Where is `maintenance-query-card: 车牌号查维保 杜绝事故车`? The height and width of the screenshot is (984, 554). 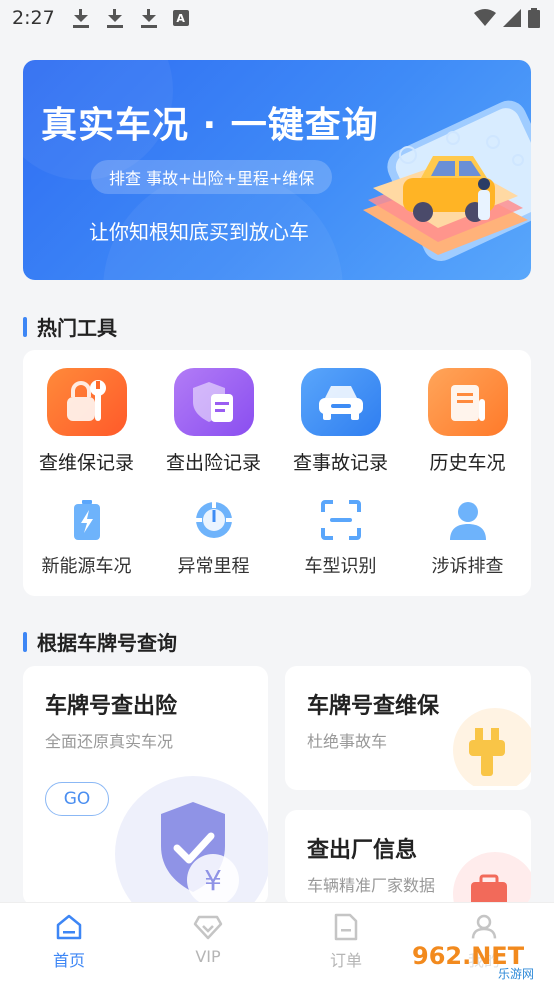 maintenance-query-card: 车牌号查维保 杜绝事故车 is located at coordinates (408, 728).